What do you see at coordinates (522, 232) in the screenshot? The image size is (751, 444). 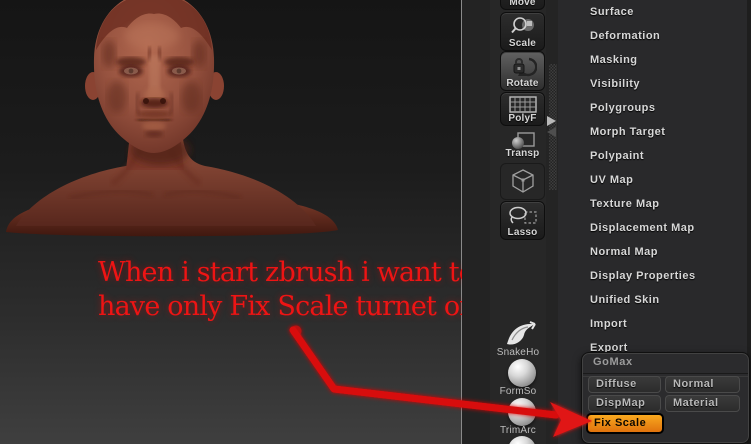 I see `lasso-tool-label: Lasso` at bounding box center [522, 232].